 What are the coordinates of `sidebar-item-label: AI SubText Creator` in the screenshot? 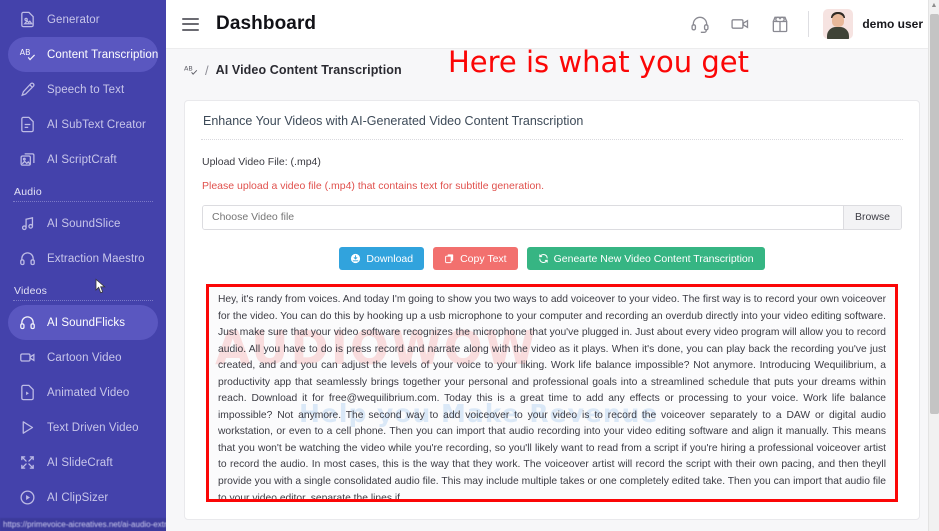 It's located at (96, 124).